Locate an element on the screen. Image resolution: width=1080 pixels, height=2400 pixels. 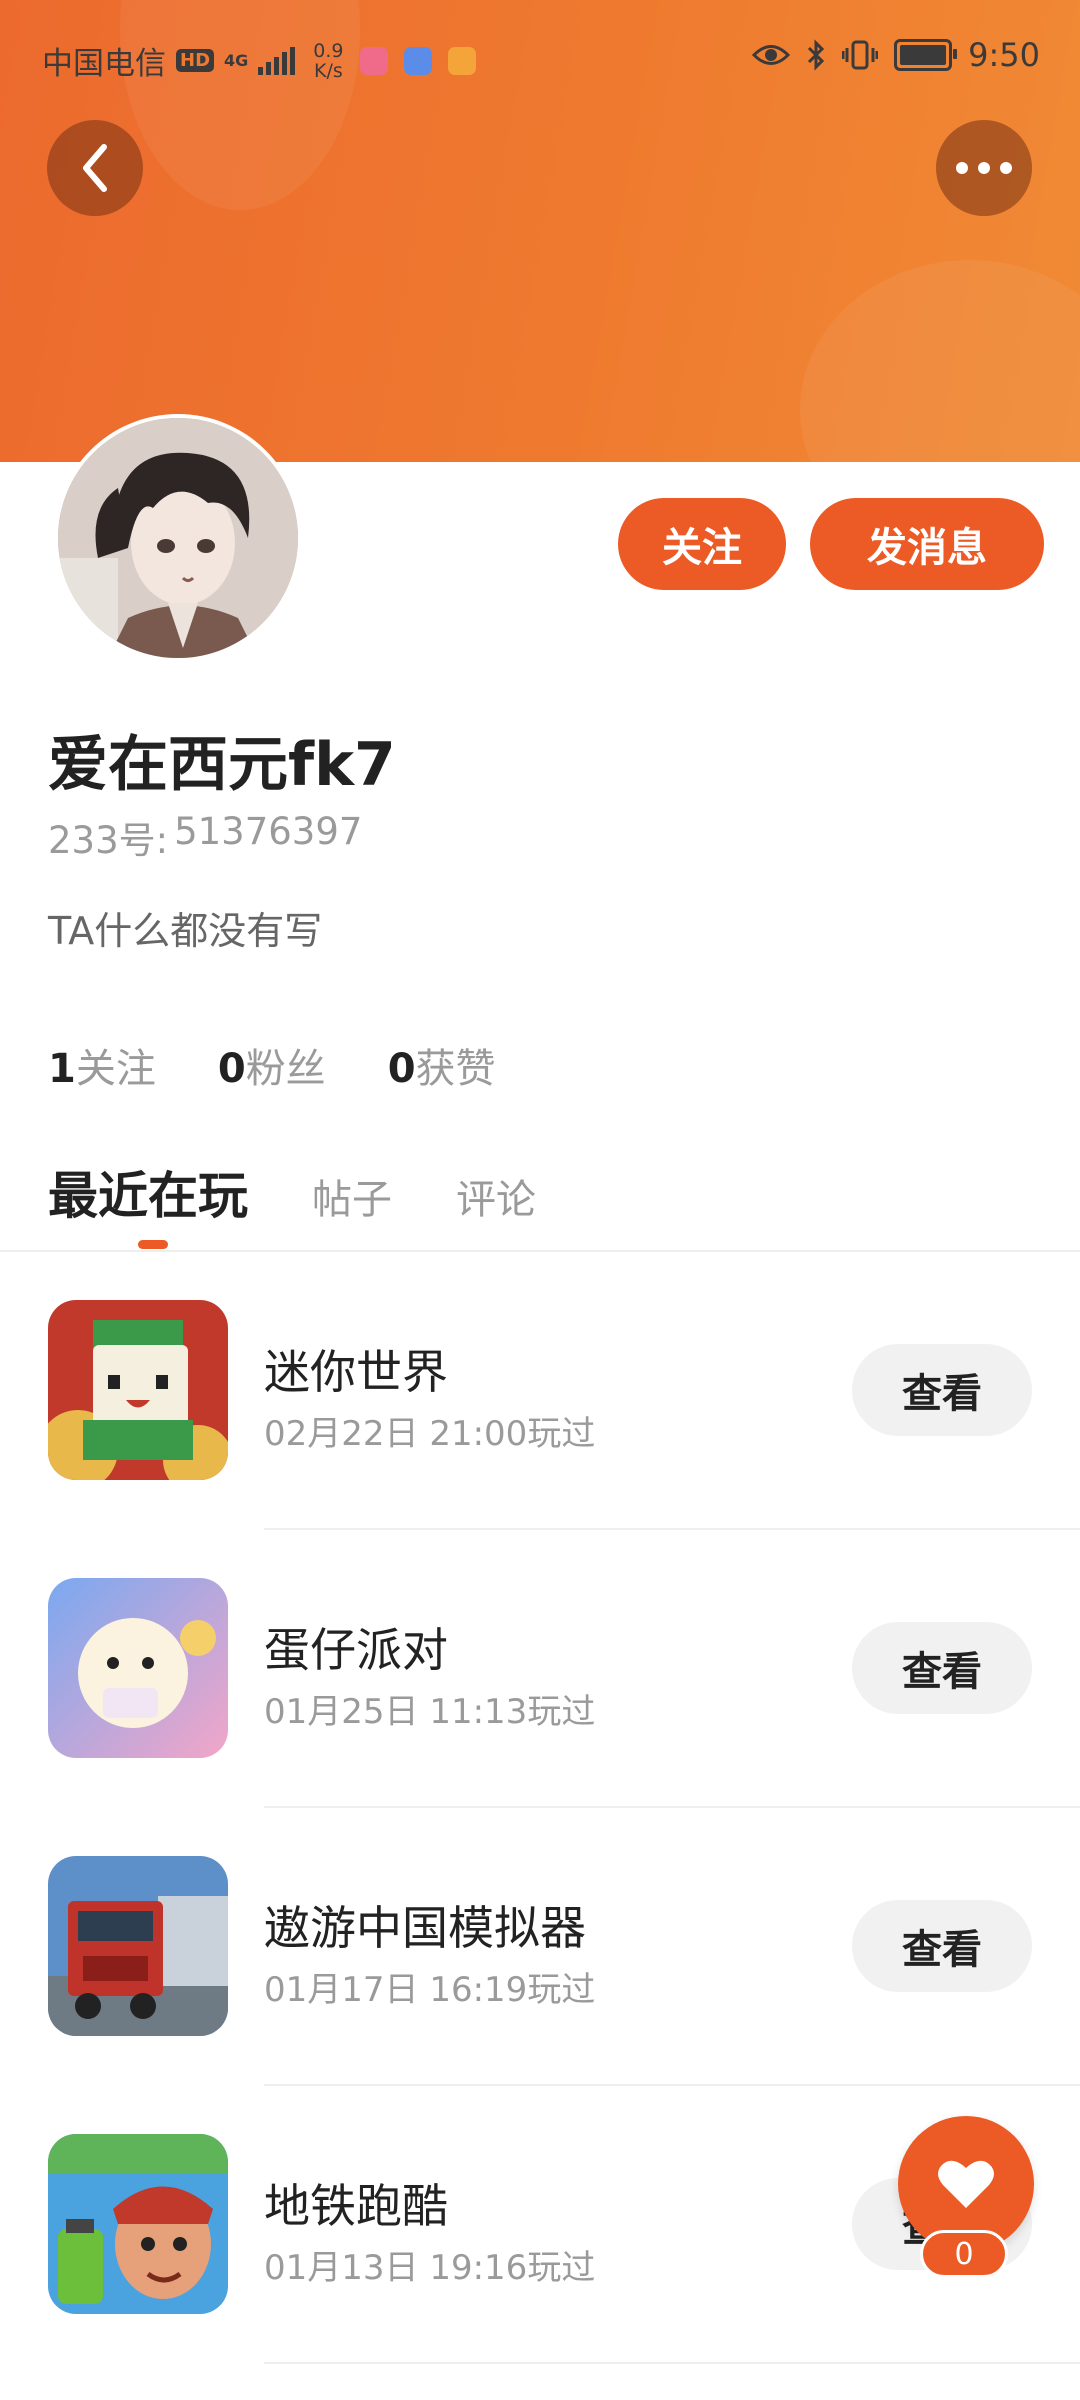
back-button is located at coordinates (95, 168).